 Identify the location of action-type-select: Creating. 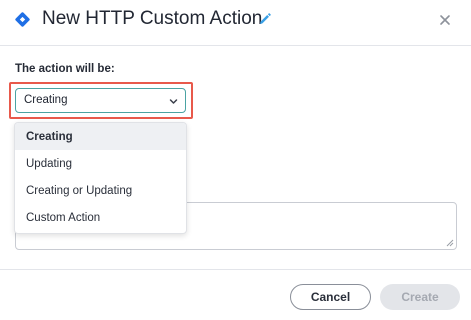
(100, 100).